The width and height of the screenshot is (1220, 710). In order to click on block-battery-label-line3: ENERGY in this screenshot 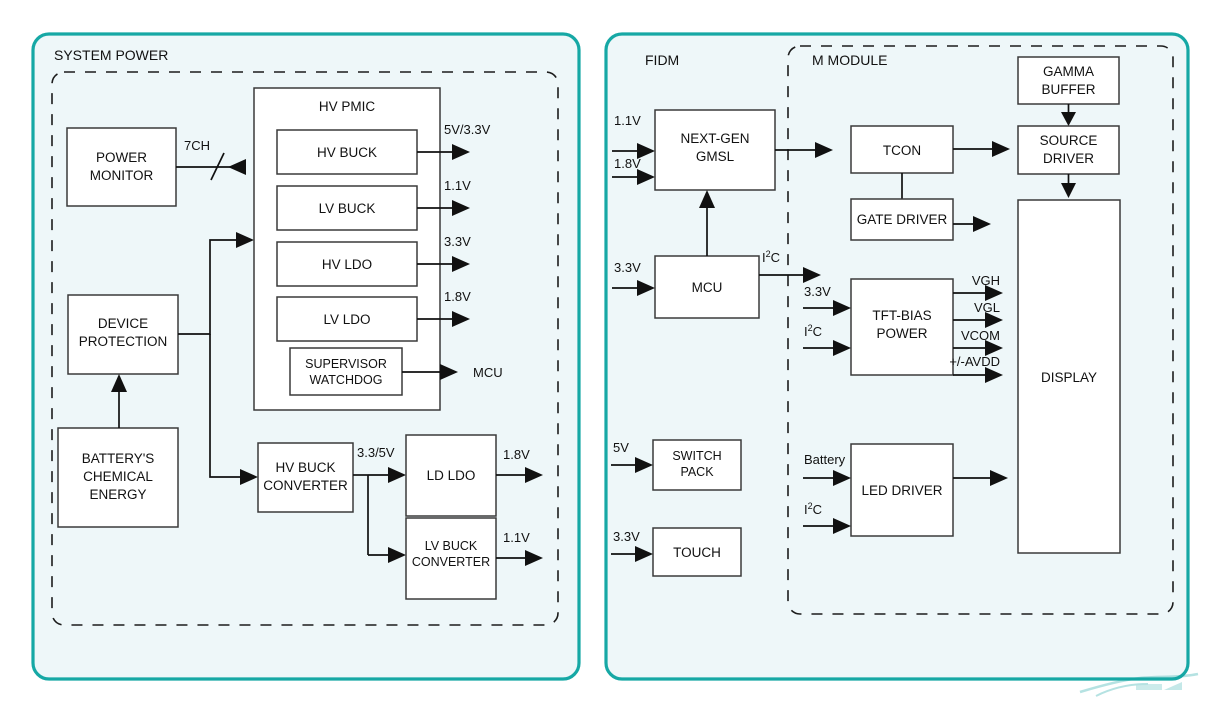, I will do `click(117, 494)`.